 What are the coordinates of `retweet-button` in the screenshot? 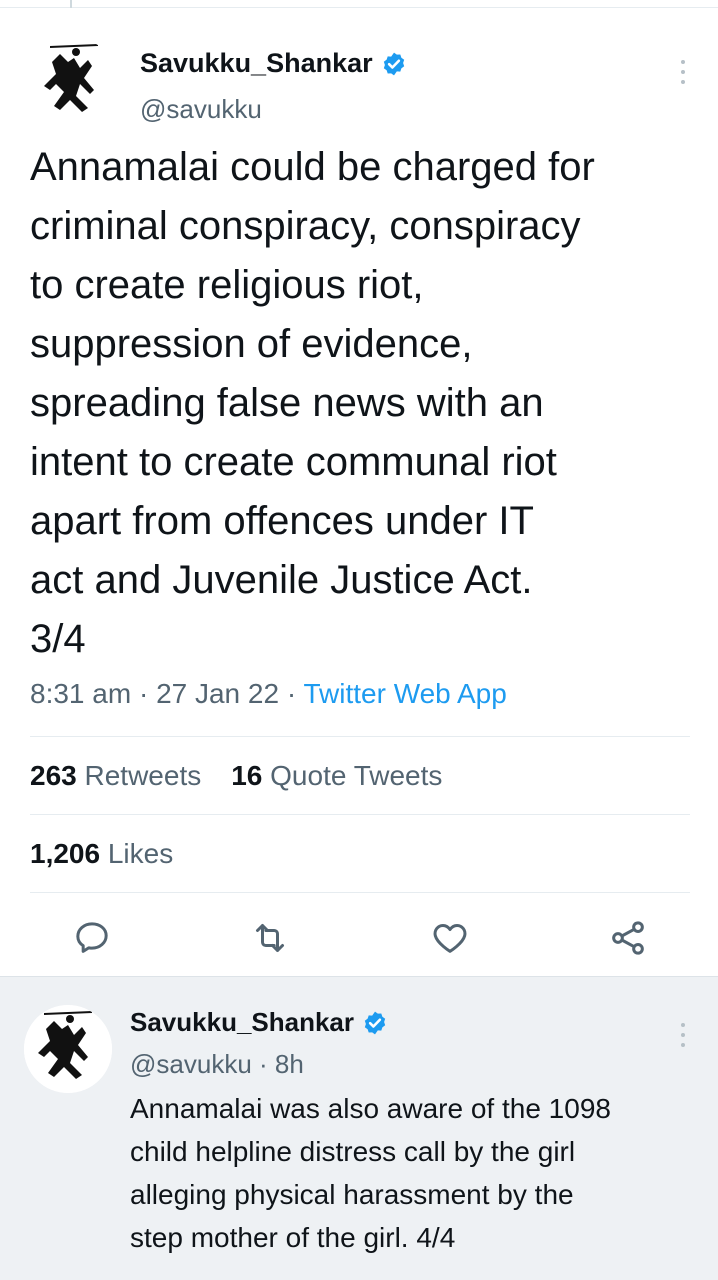 It's located at (270, 938).